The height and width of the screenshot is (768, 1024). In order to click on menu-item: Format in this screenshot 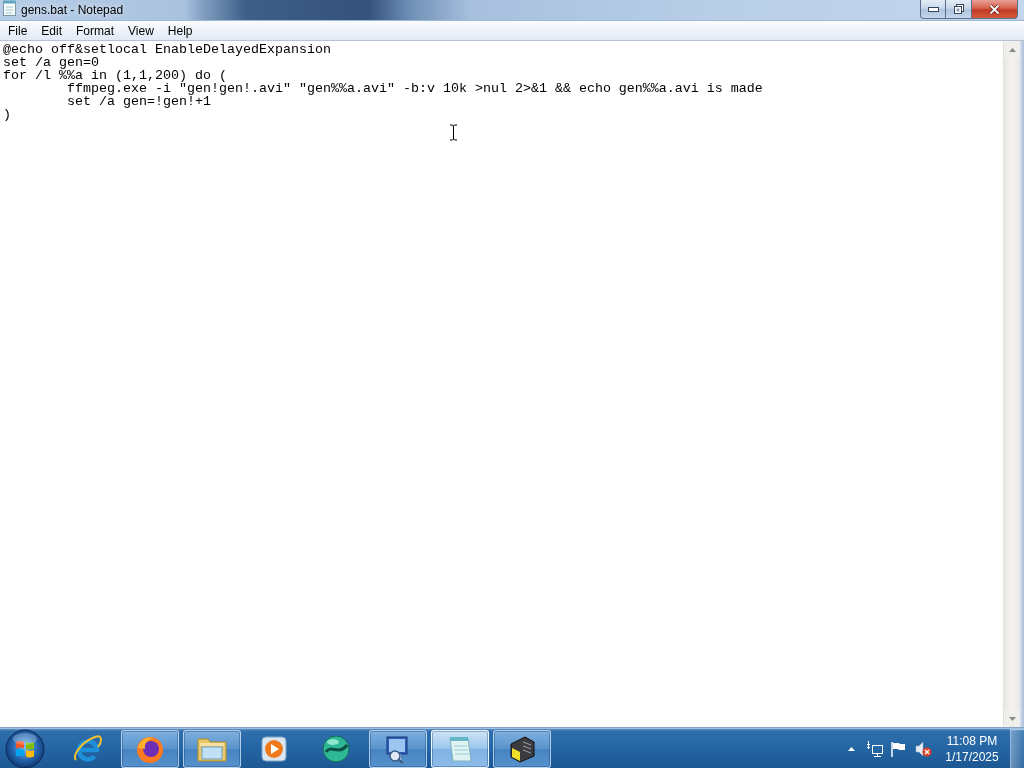, I will do `click(95, 30)`.